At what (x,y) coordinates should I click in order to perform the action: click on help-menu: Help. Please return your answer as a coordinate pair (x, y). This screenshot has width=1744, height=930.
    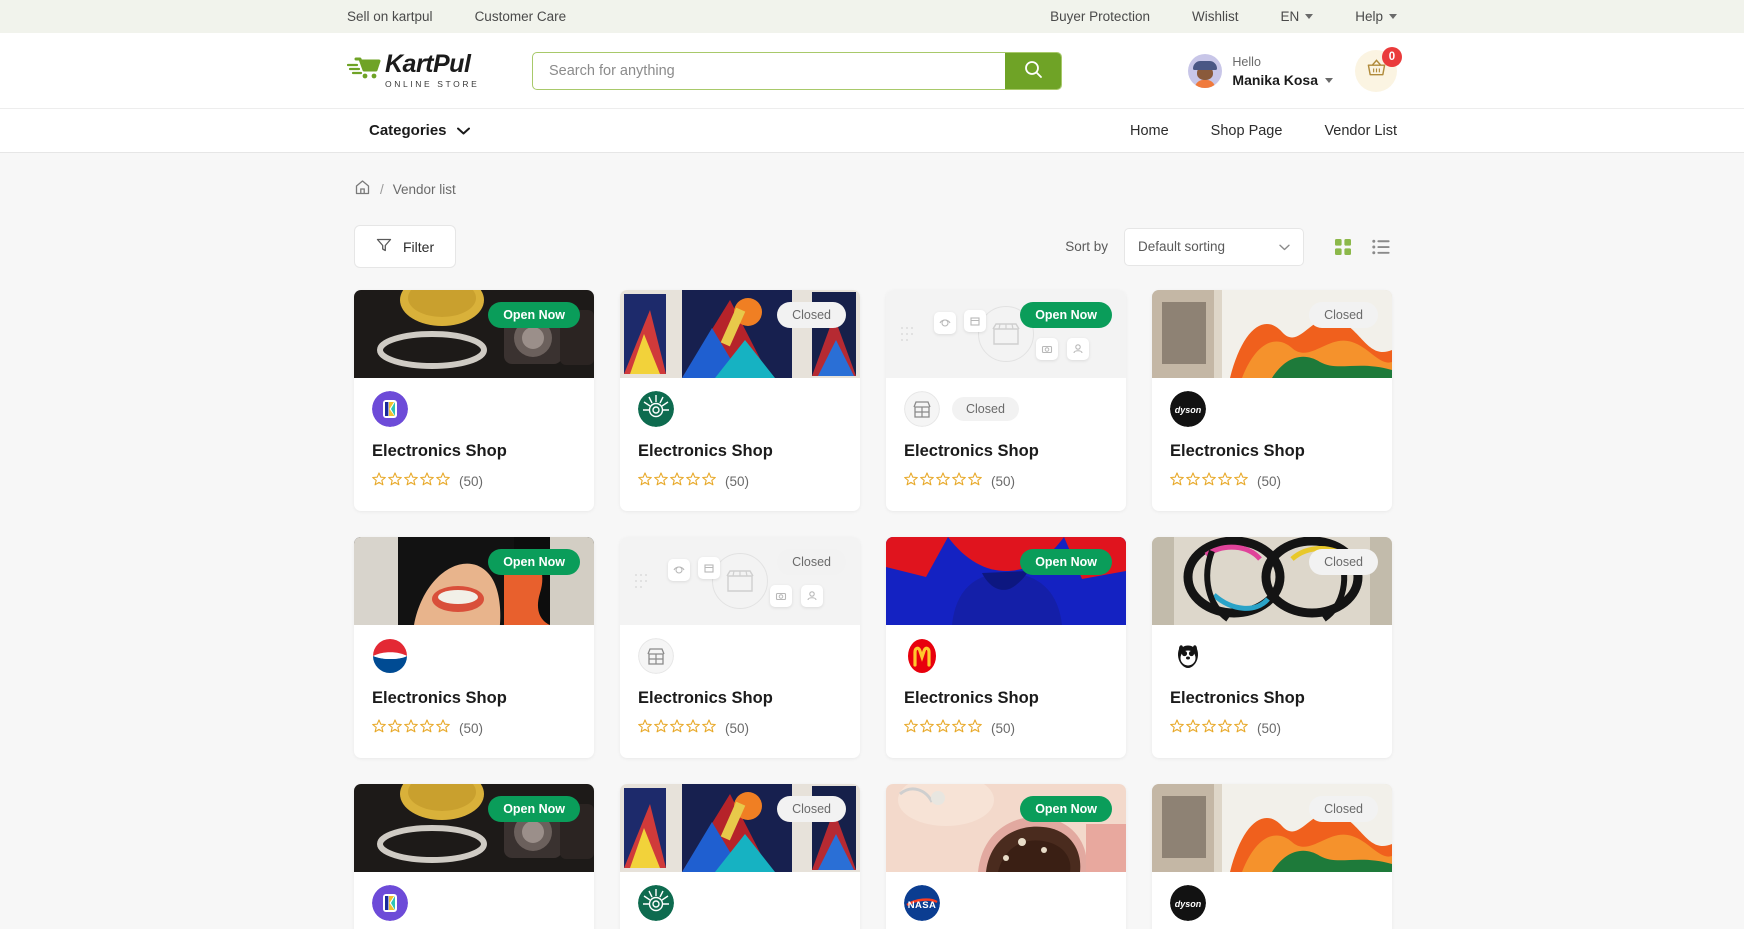
    Looking at the image, I should click on (1376, 16).